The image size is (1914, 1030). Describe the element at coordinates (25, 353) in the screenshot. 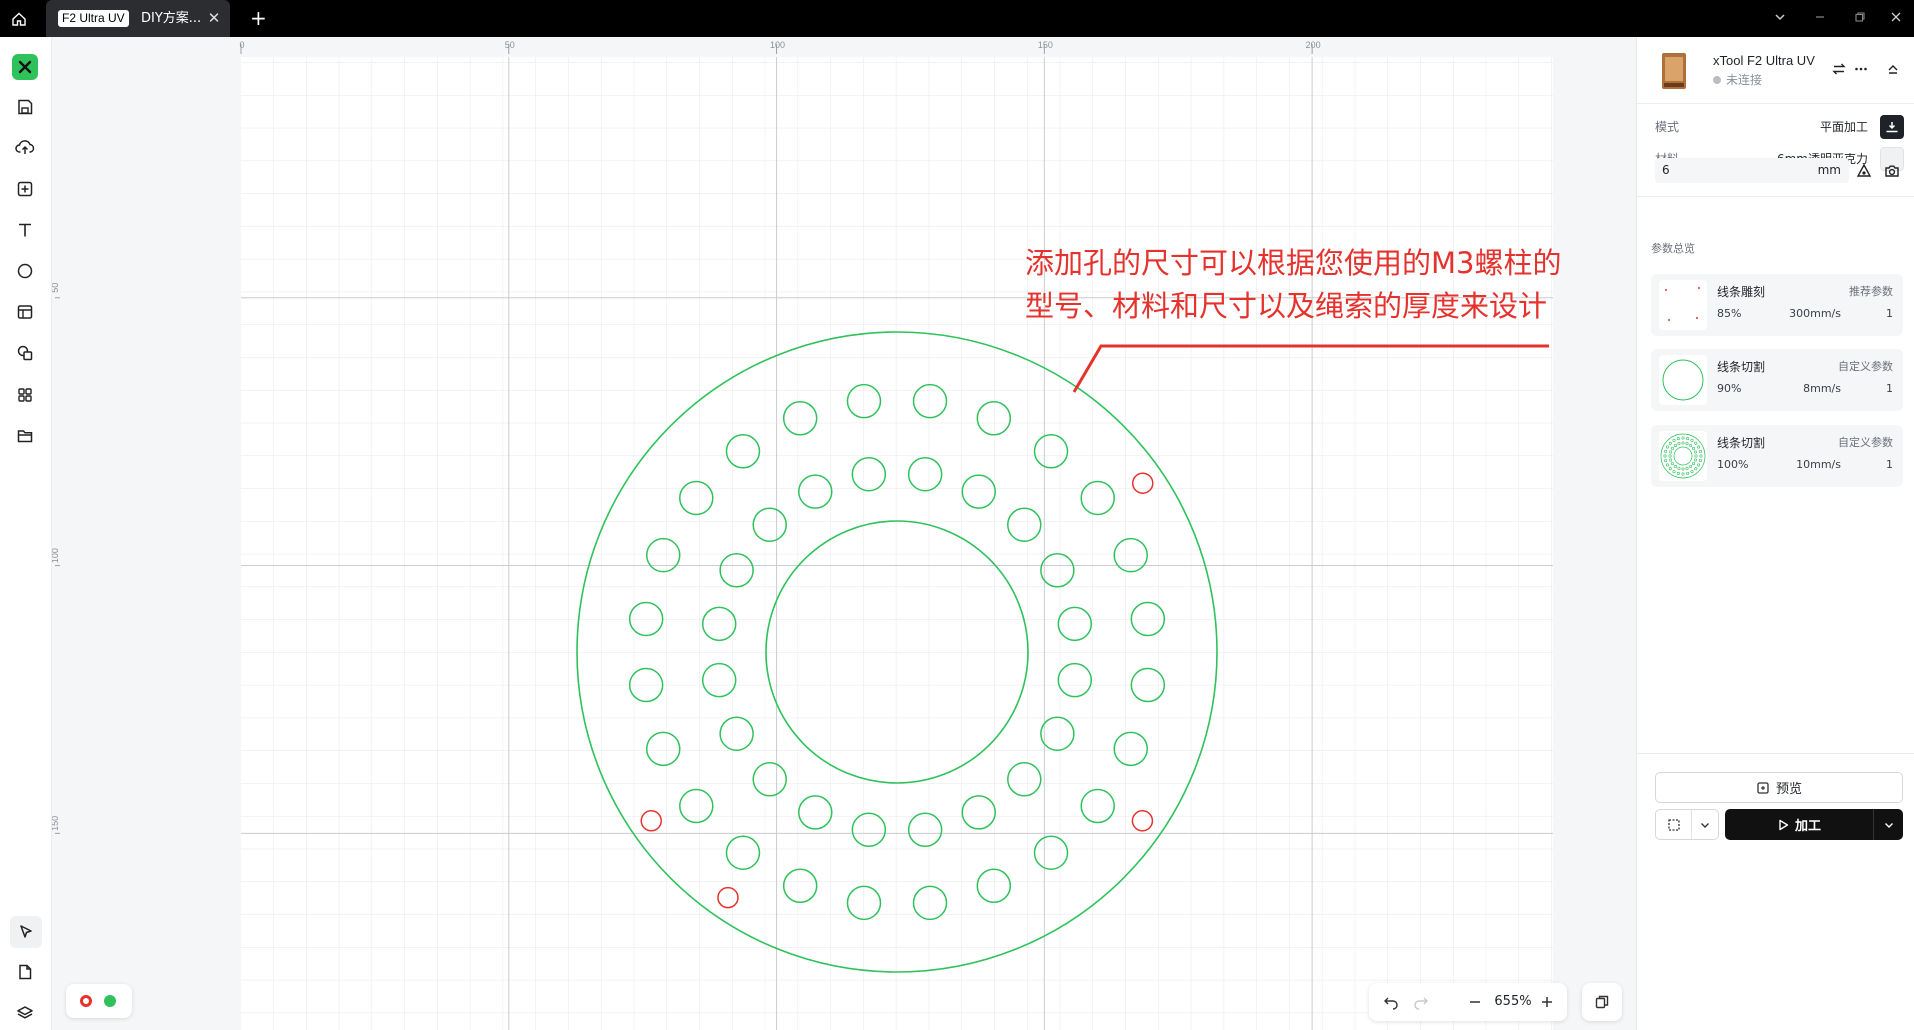

I see `element-library-icon` at that location.